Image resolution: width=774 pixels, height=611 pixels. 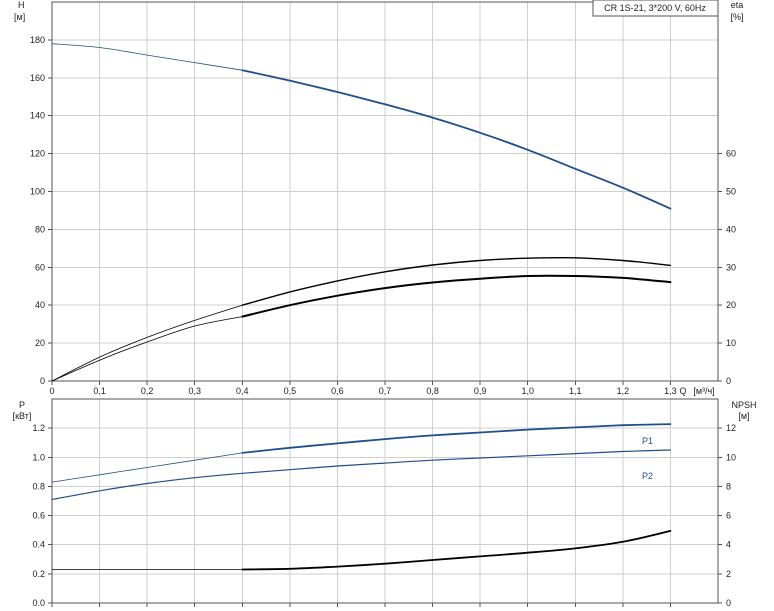 What do you see at coordinates (19, 17) in the screenshot?
I see `head-axis-unit: [м]` at bounding box center [19, 17].